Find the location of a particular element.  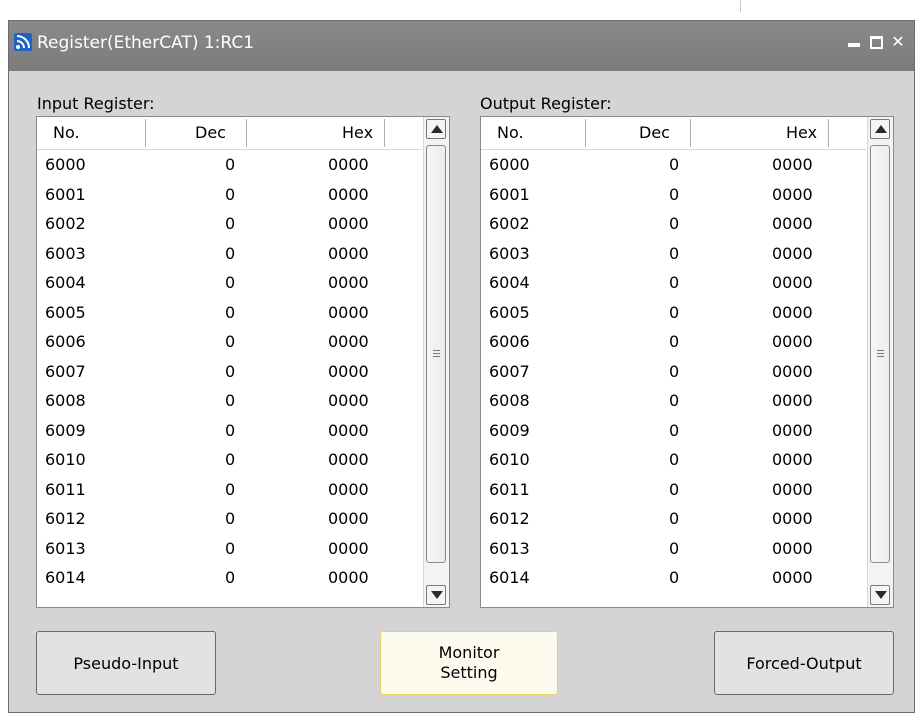

cell-no: 6009 is located at coordinates (65, 430).